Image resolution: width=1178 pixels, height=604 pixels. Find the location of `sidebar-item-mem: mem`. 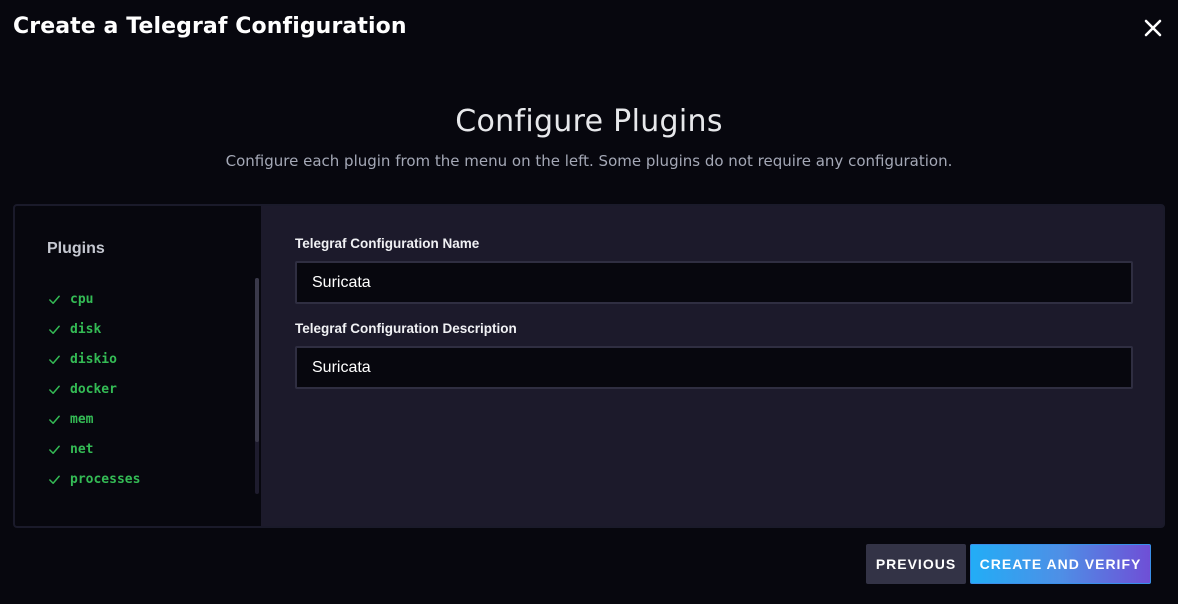

sidebar-item-mem: mem is located at coordinates (147, 419).